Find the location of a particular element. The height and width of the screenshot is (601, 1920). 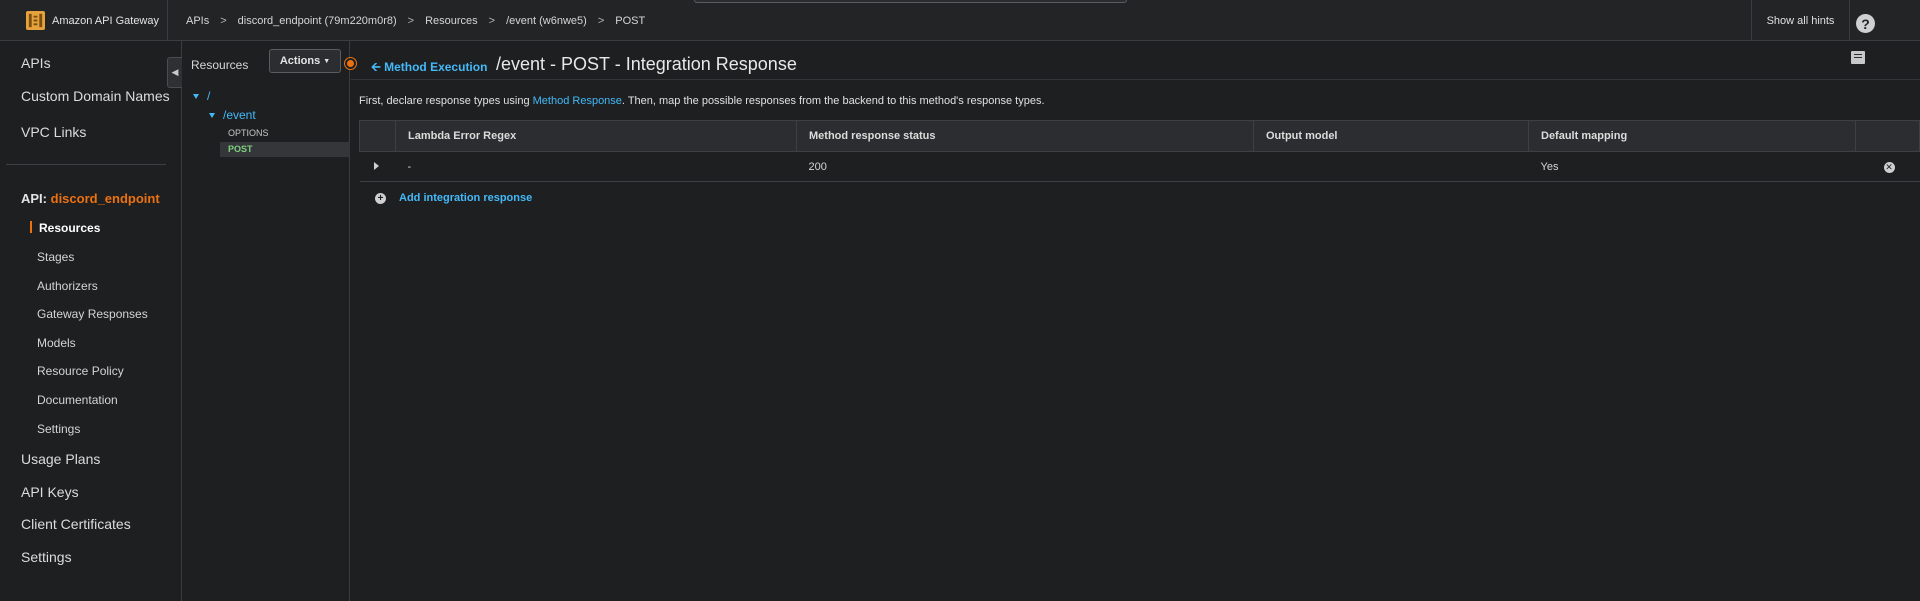

table-row: - 200 Yes ✕ is located at coordinates (1139, 166).